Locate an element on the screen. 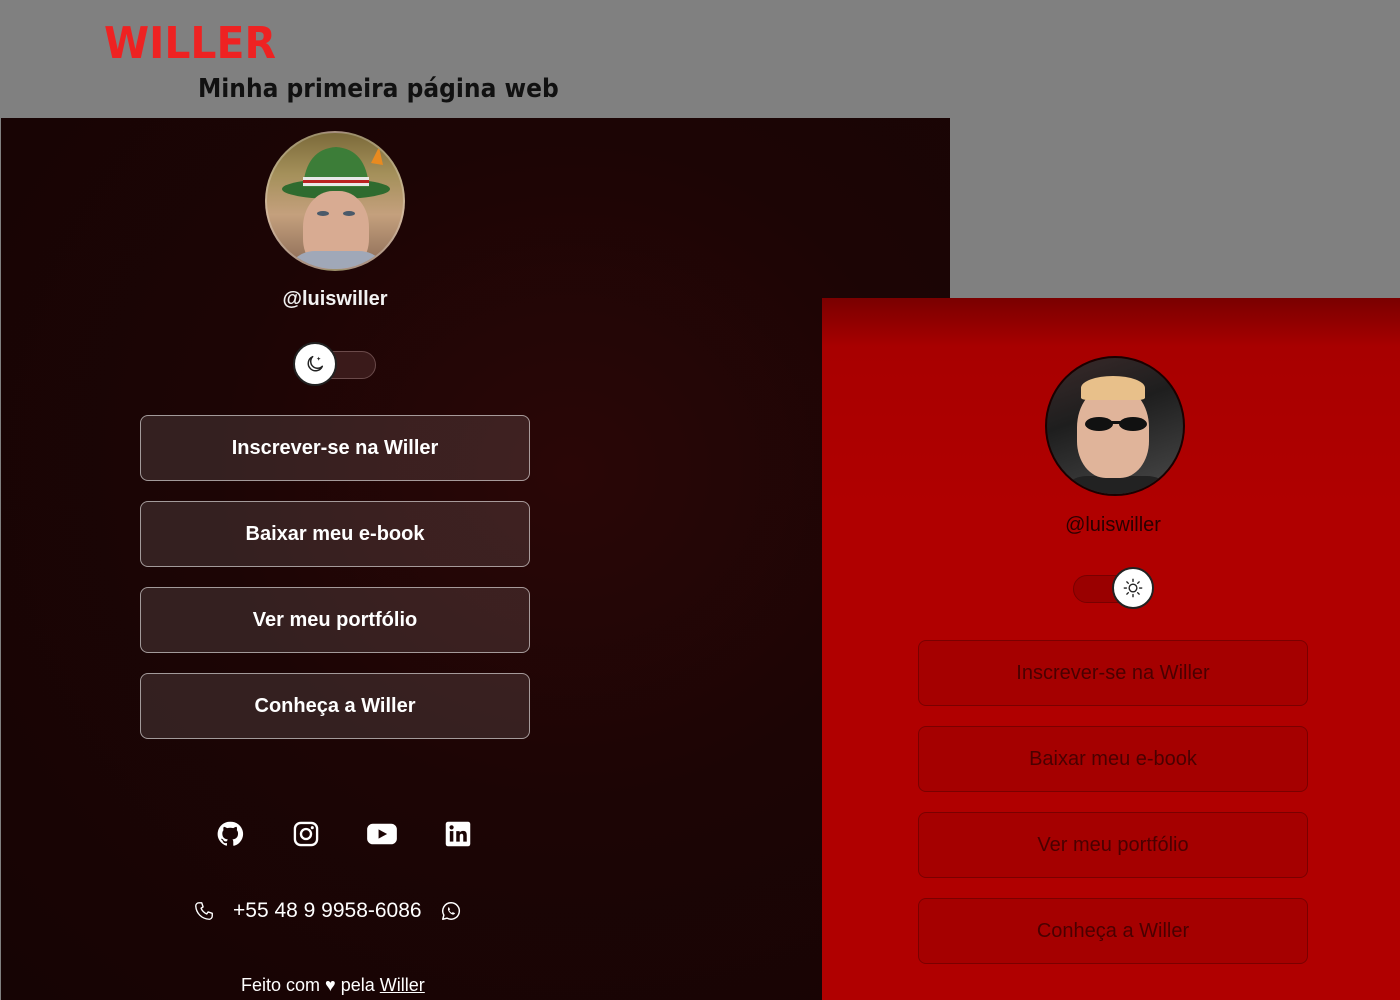  footer-note: Feito com ♥ pela Willer is located at coordinates (333, 985).